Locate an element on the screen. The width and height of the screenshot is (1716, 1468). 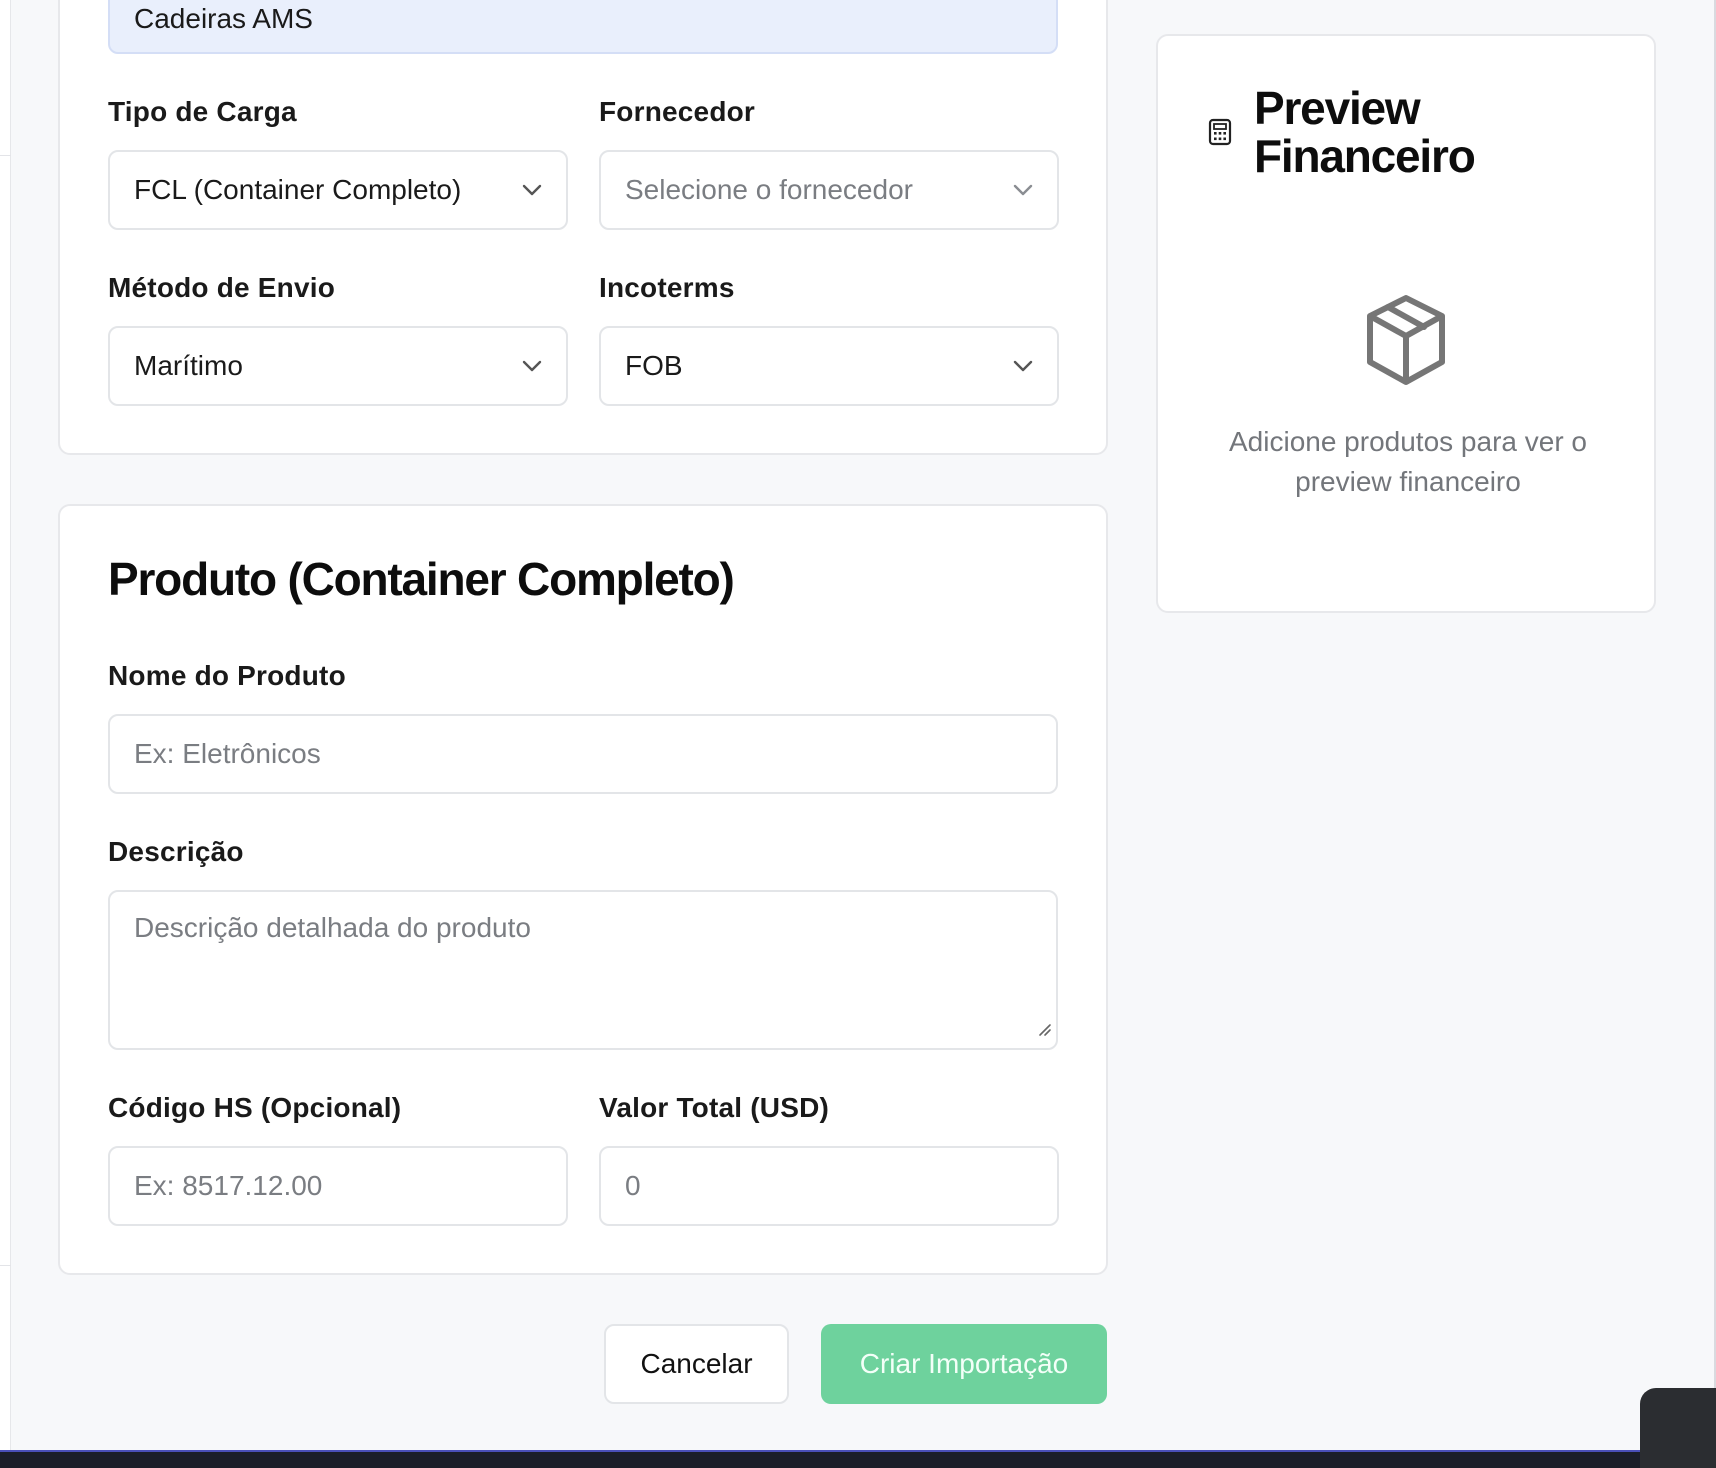
product-name-placeholder: Ex: Eletrônicos is located at coordinates (227, 753).